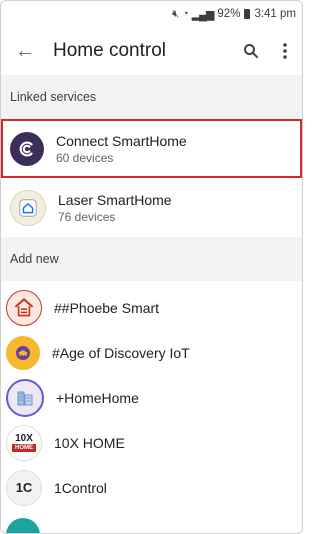 The image size is (320, 534). I want to click on service-homehome: +HomeHome, so click(151, 397).